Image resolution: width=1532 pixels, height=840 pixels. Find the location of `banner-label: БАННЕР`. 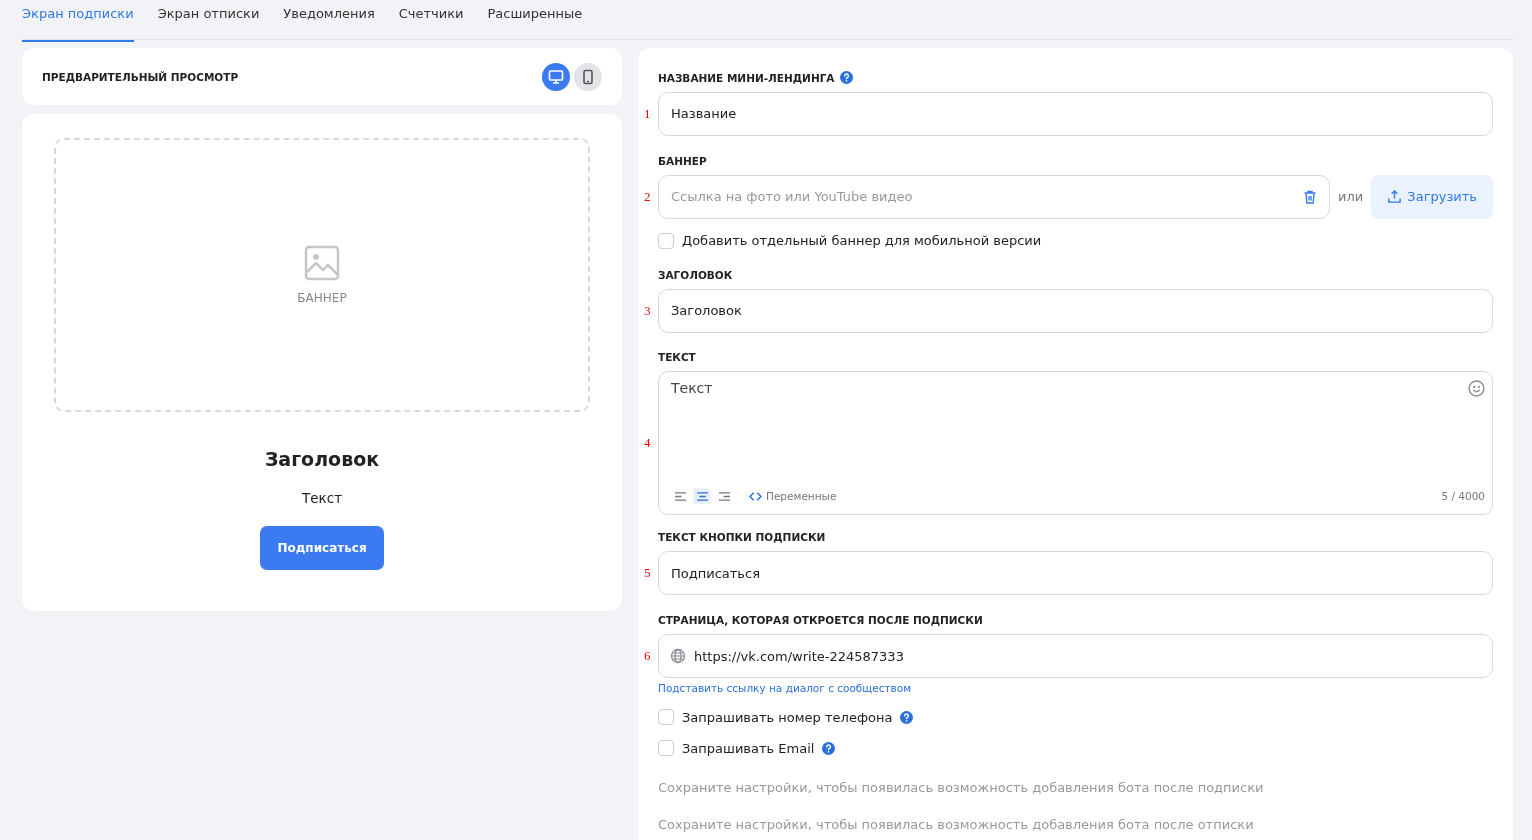

banner-label: БАННЕР is located at coordinates (322, 298).